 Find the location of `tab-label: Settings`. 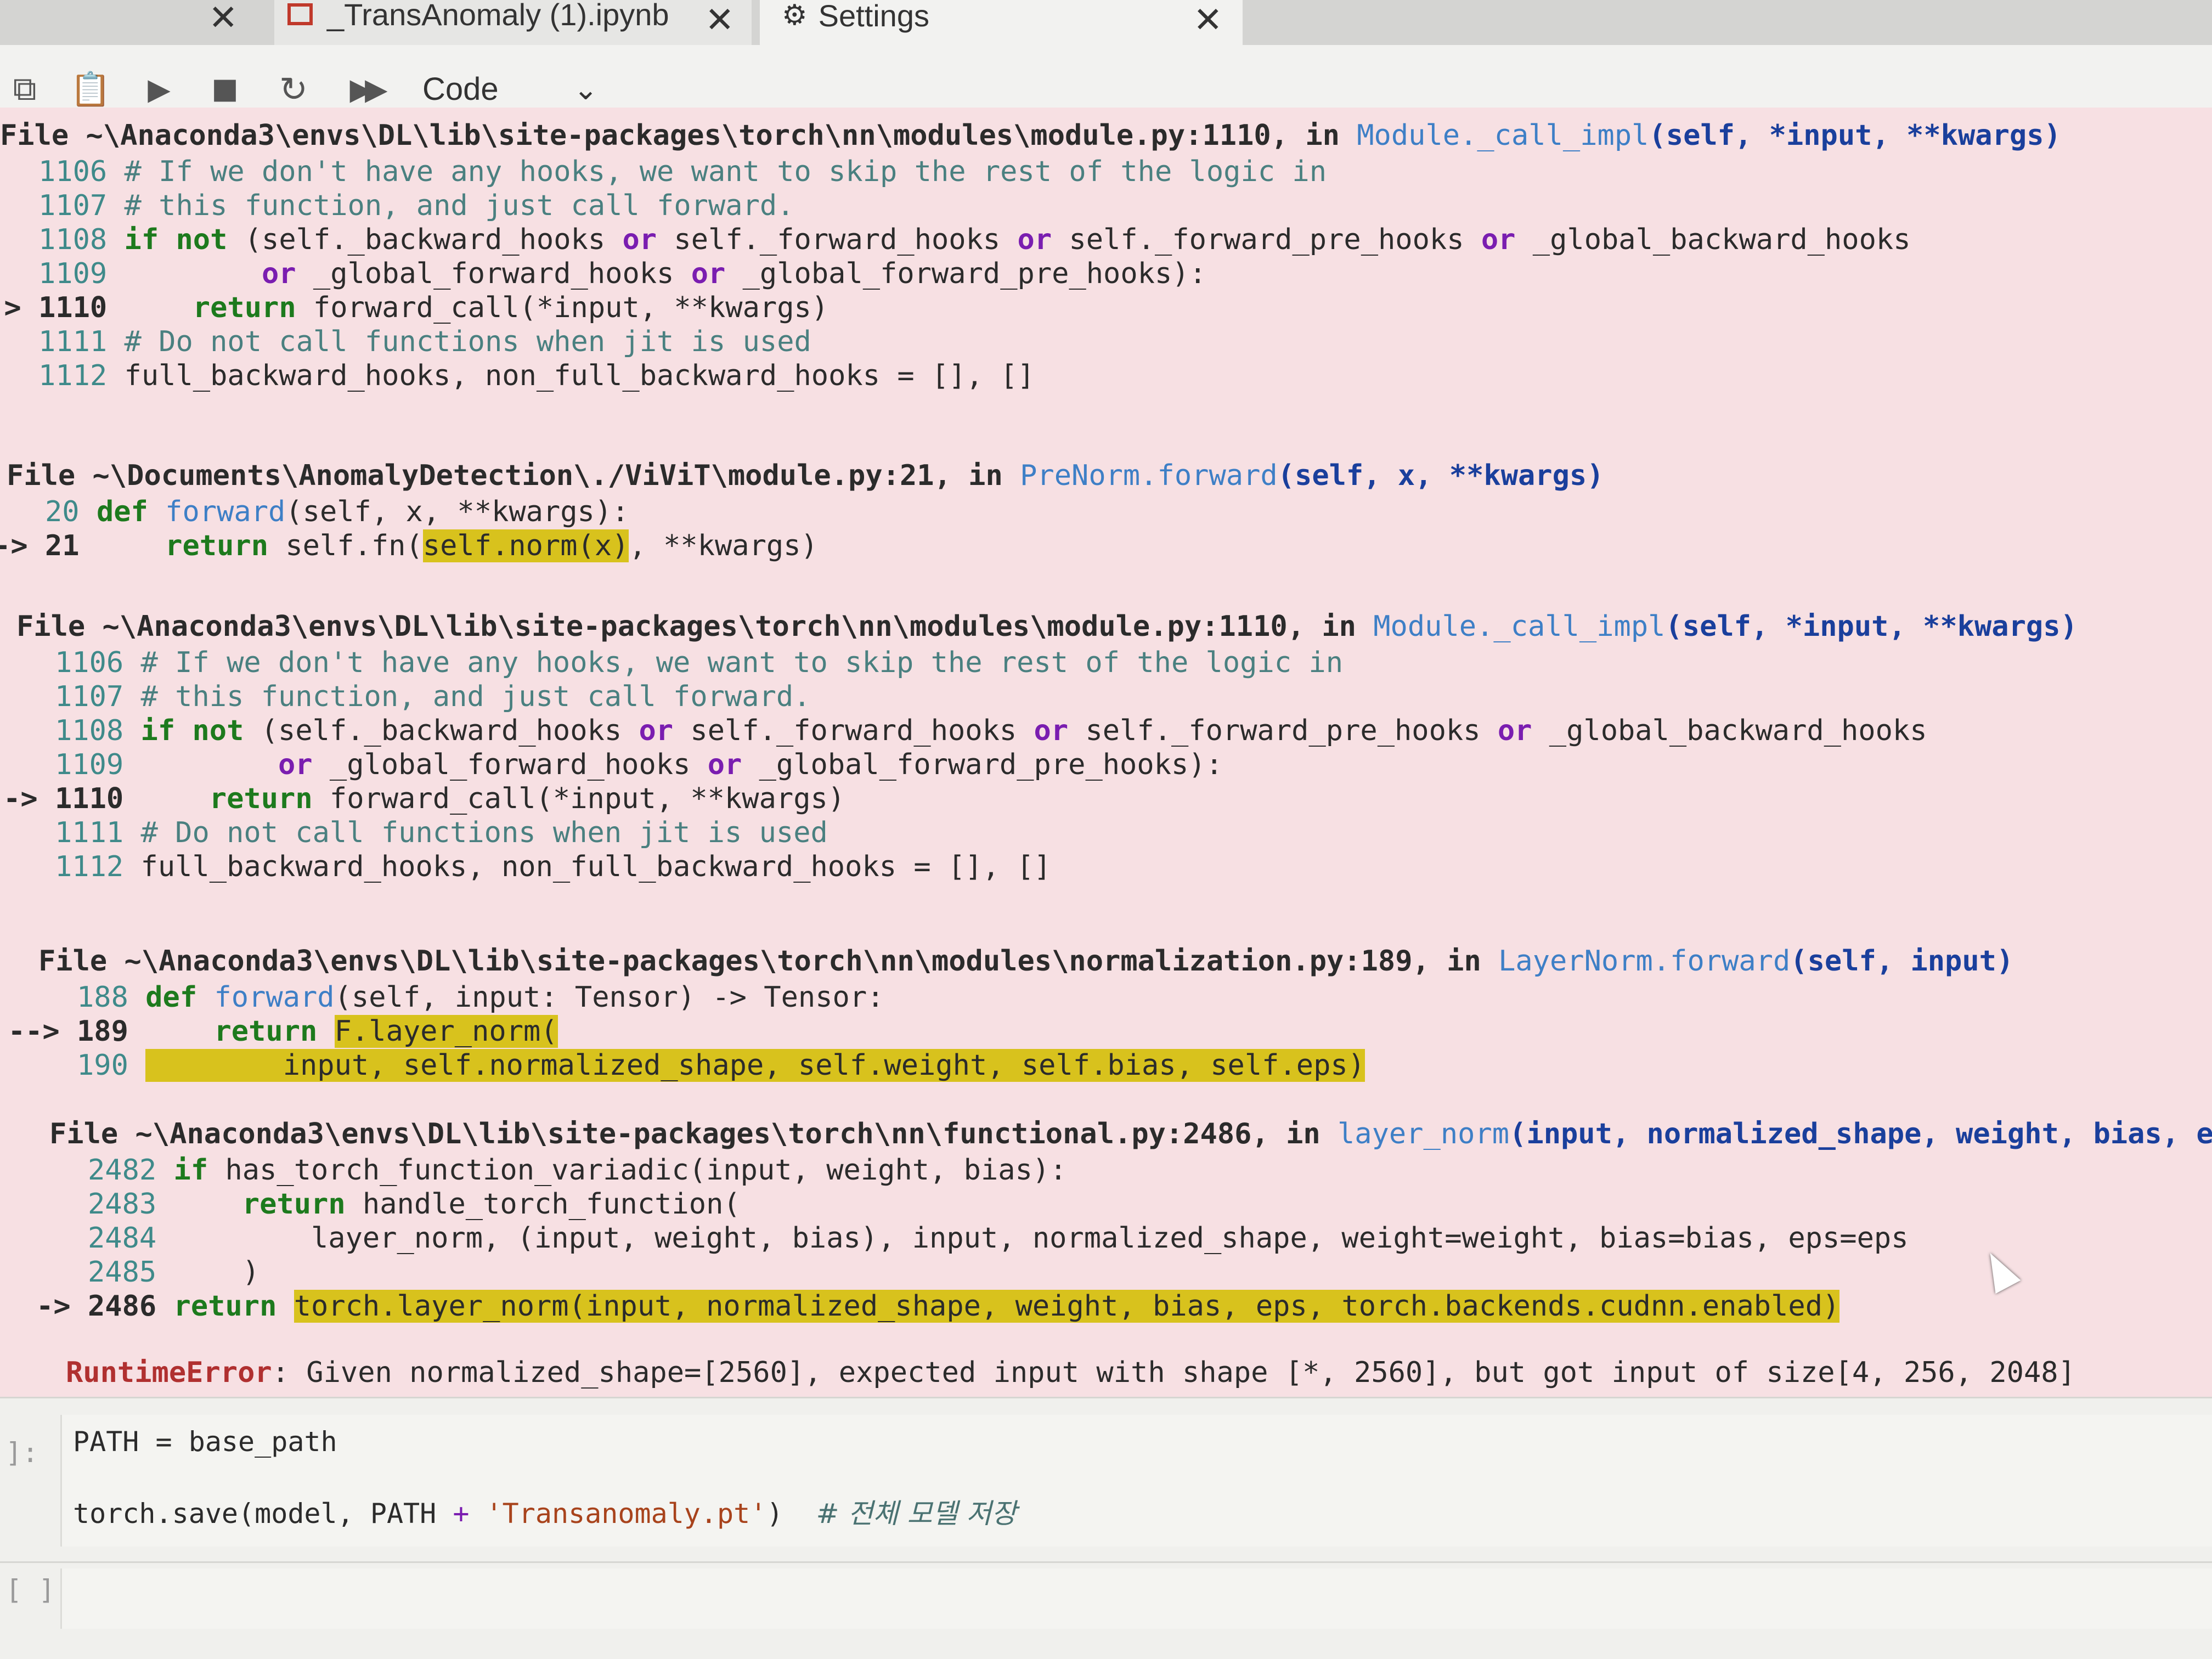

tab-label: Settings is located at coordinates (873, 16).